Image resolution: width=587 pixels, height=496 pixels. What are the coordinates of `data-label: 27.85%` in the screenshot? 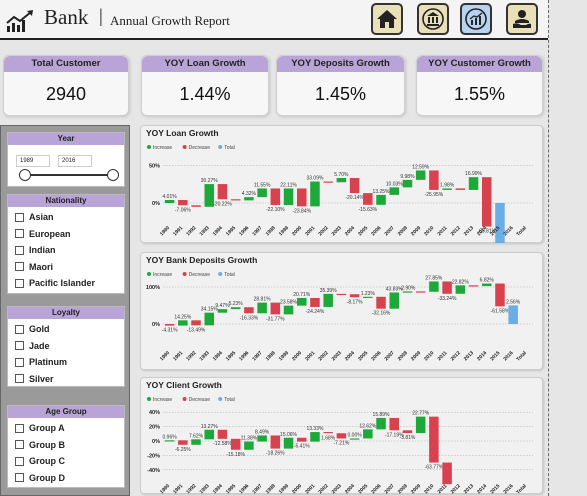 It's located at (434, 278).